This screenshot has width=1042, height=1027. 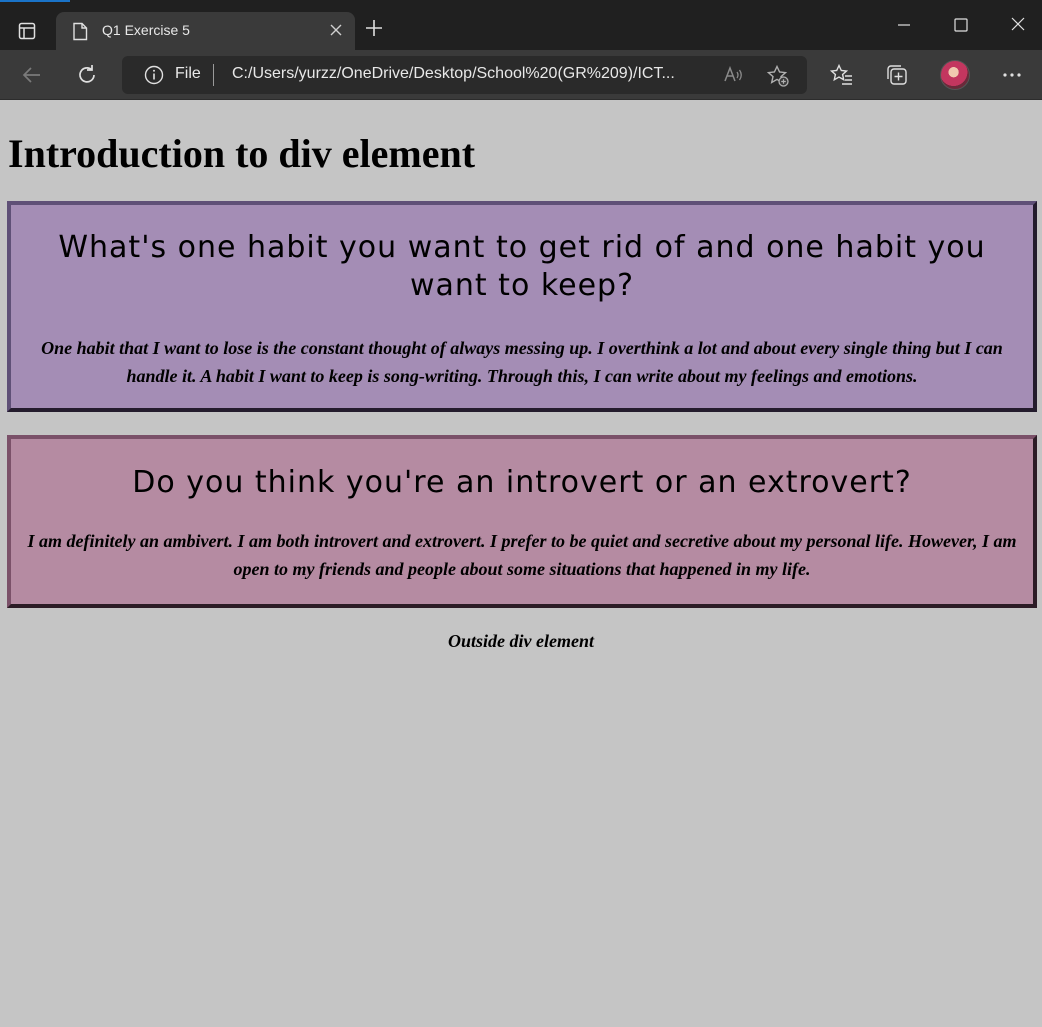 What do you see at coordinates (733, 77) in the screenshot?
I see `read-aloud-icon` at bounding box center [733, 77].